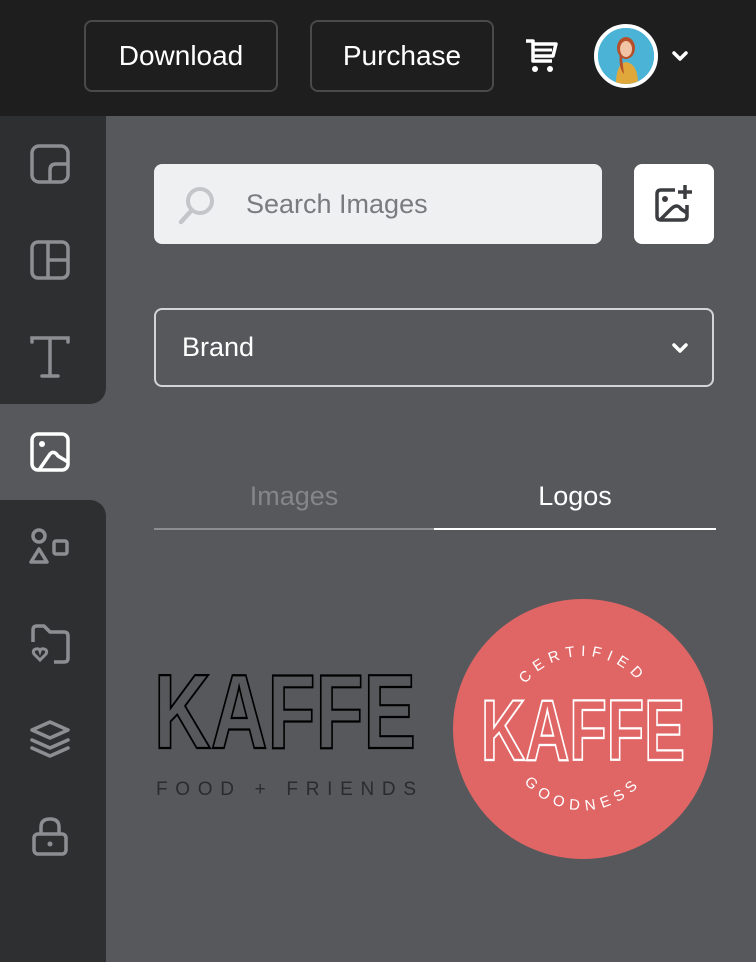 Image resolution: width=756 pixels, height=962 pixels. I want to click on template-icon, so click(50, 164).